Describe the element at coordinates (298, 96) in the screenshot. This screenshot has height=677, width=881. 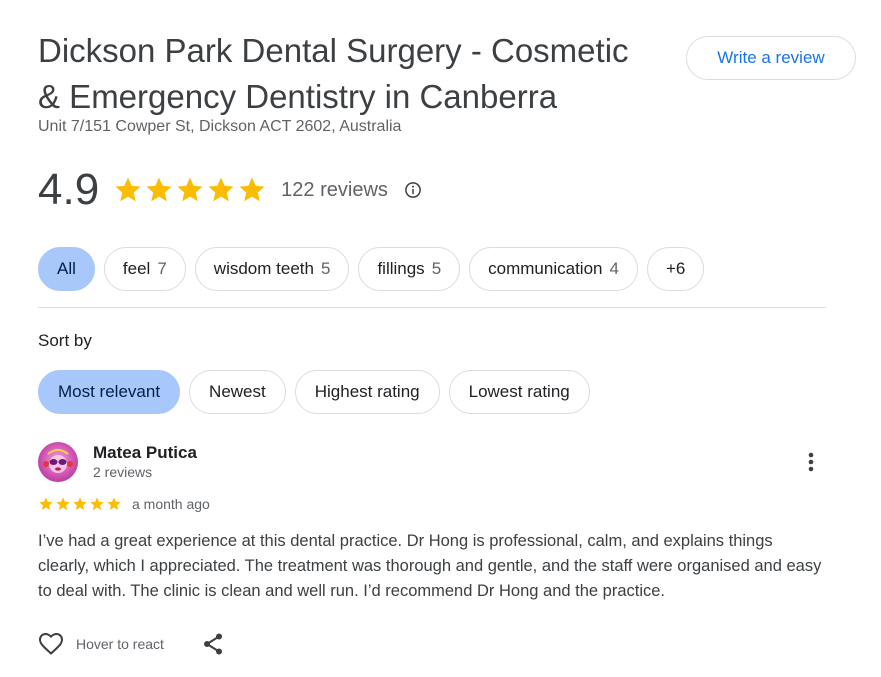
I see `place-title-line2: & Emergency Dentistry in Canberra` at that location.